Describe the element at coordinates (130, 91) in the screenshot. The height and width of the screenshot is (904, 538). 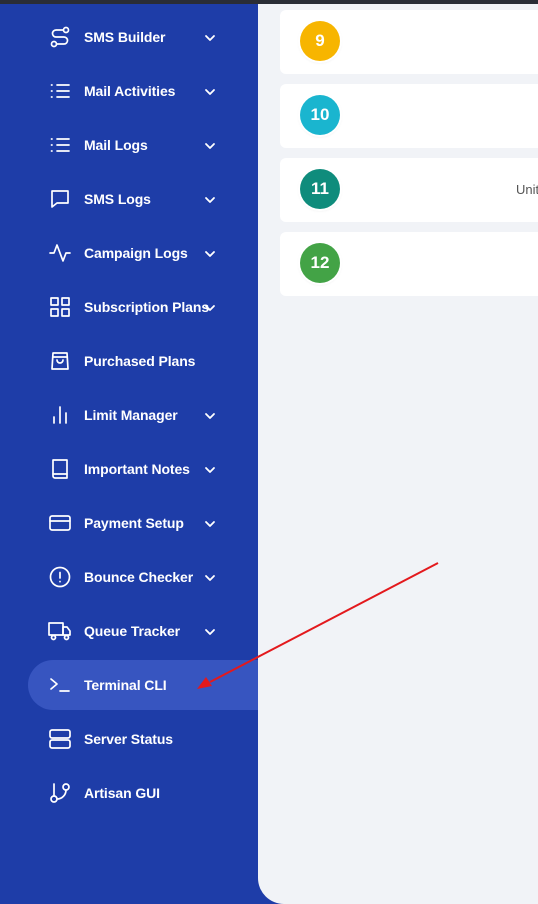
I see `sidebar-item-label: Mail Activities` at that location.